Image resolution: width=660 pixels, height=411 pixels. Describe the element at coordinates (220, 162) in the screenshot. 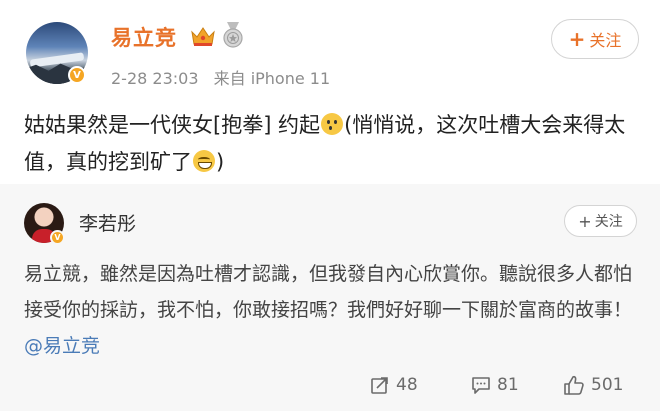

I see `post-text-close-paren: )` at that location.